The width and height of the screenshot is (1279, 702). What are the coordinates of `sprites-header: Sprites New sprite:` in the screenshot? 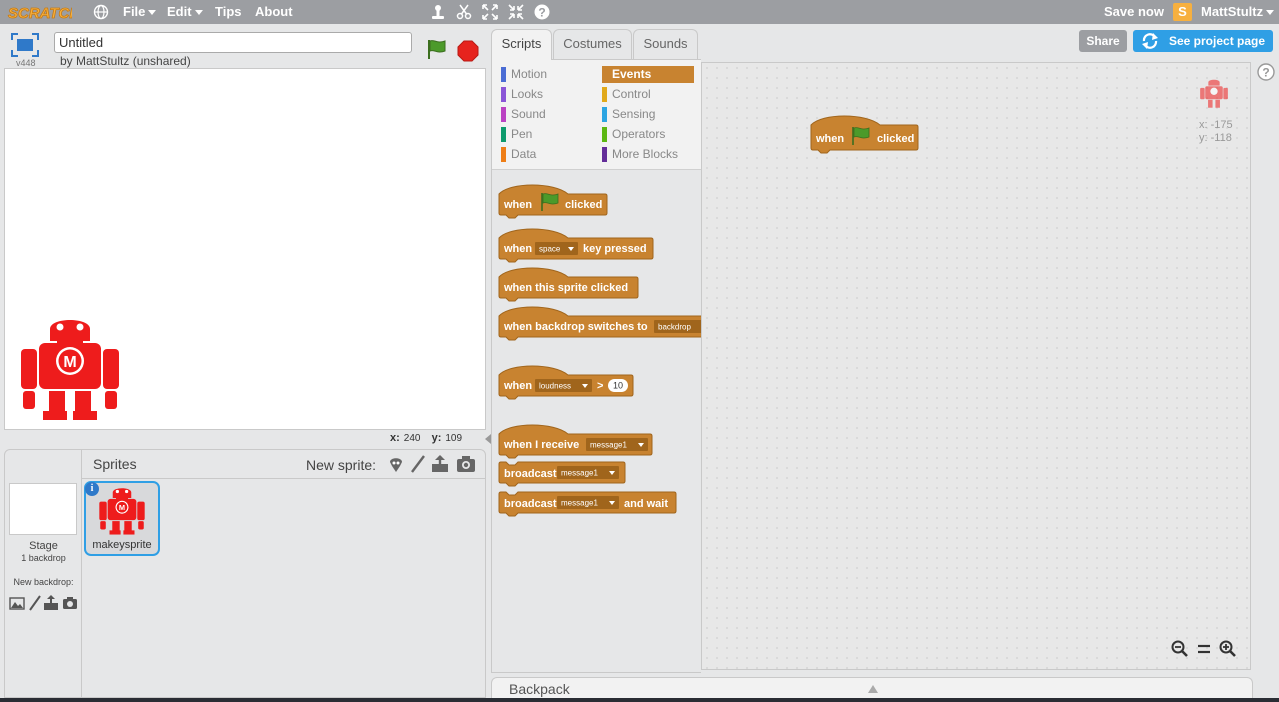 It's located at (283, 464).